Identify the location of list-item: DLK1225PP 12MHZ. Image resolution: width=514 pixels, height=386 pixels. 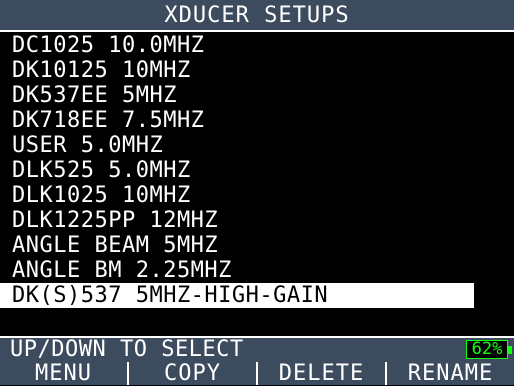
(257, 220).